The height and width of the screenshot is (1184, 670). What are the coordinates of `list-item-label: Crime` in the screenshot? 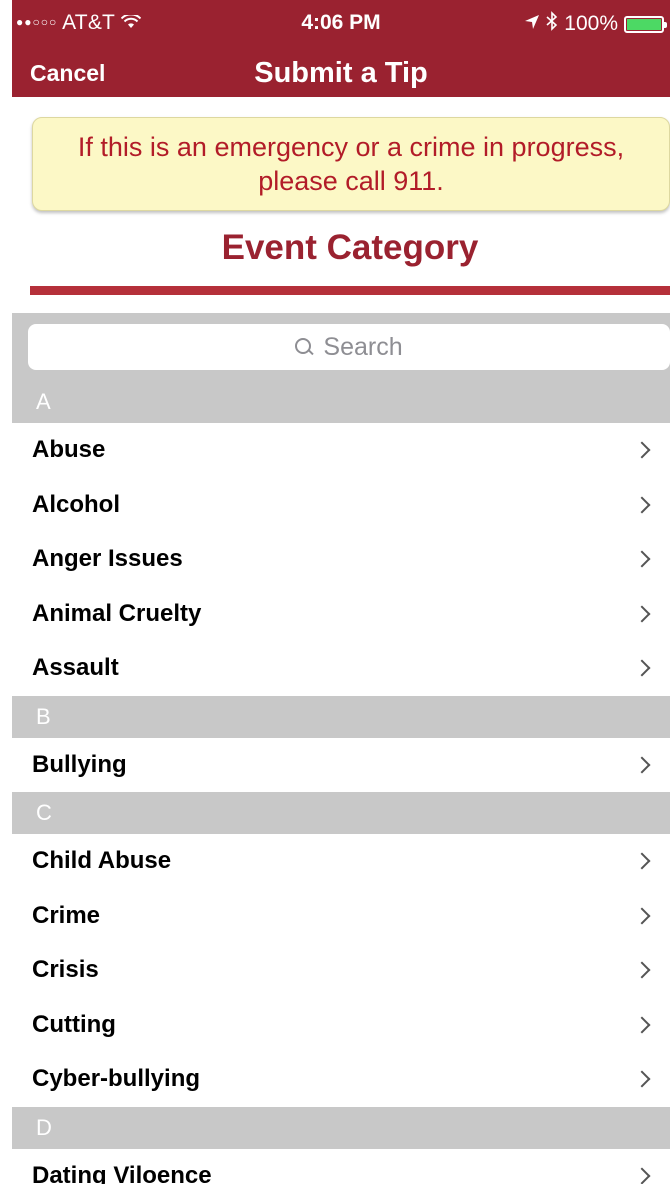 It's located at (66, 915).